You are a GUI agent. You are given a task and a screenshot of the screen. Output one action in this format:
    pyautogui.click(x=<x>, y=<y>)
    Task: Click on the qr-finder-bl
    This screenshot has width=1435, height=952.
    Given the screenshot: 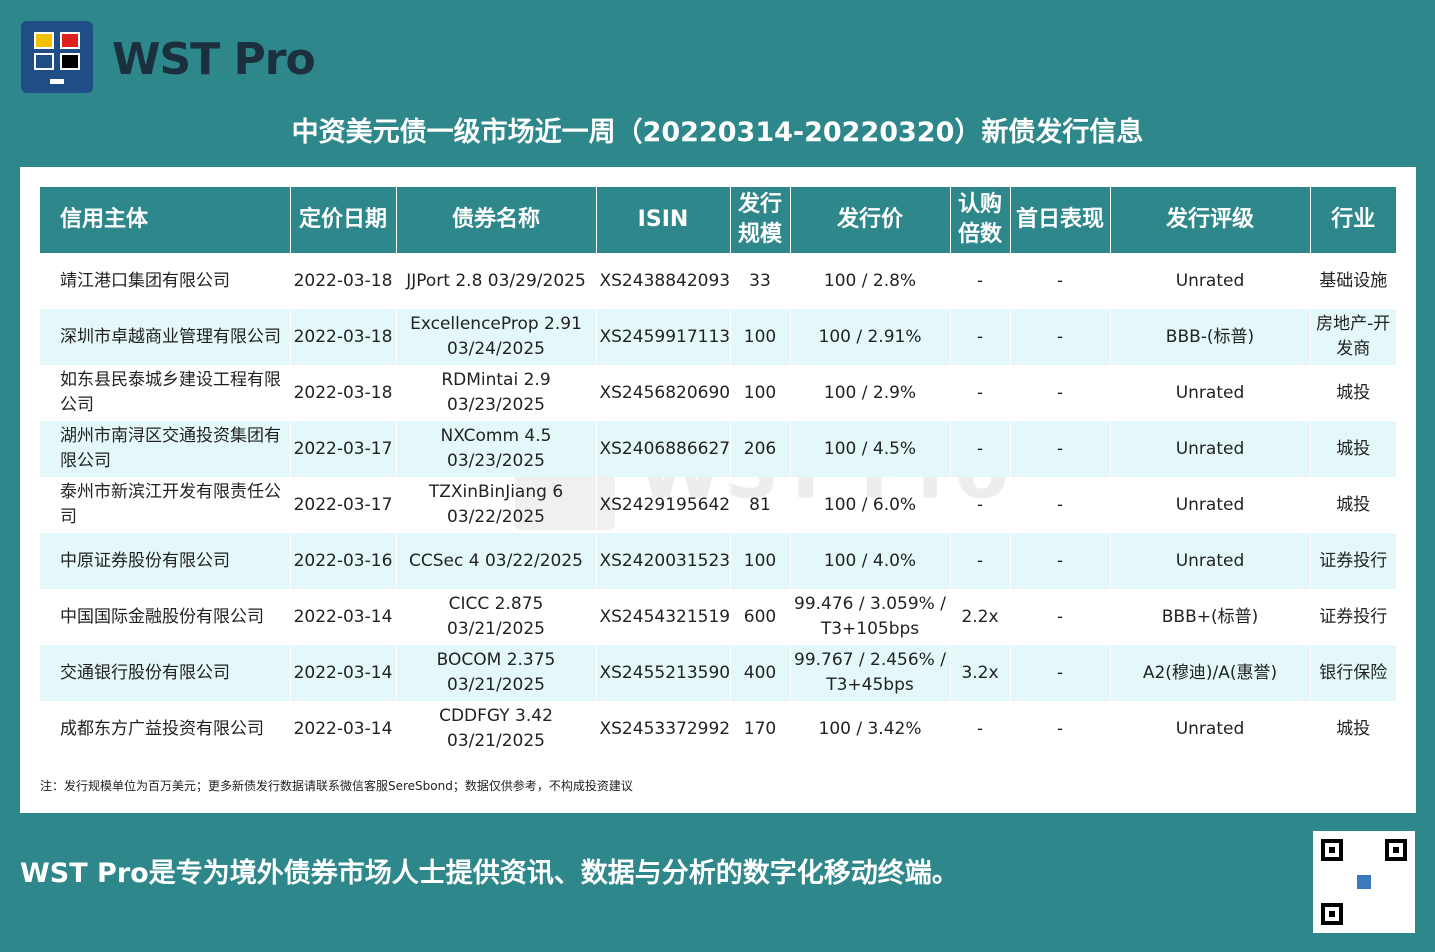 What is the action you would take?
    pyautogui.click(x=1332, y=914)
    